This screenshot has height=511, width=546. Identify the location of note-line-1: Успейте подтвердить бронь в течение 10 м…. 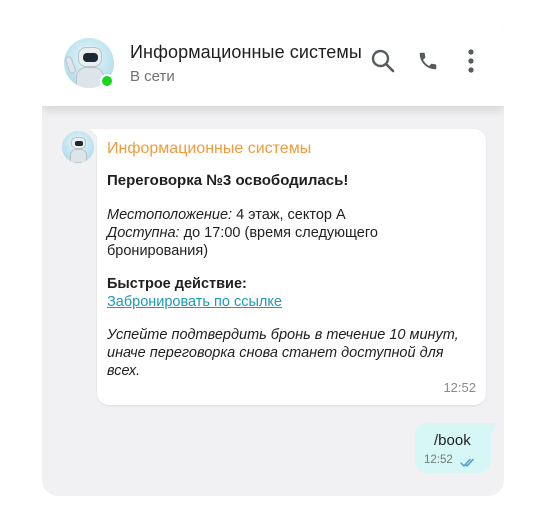
(283, 335).